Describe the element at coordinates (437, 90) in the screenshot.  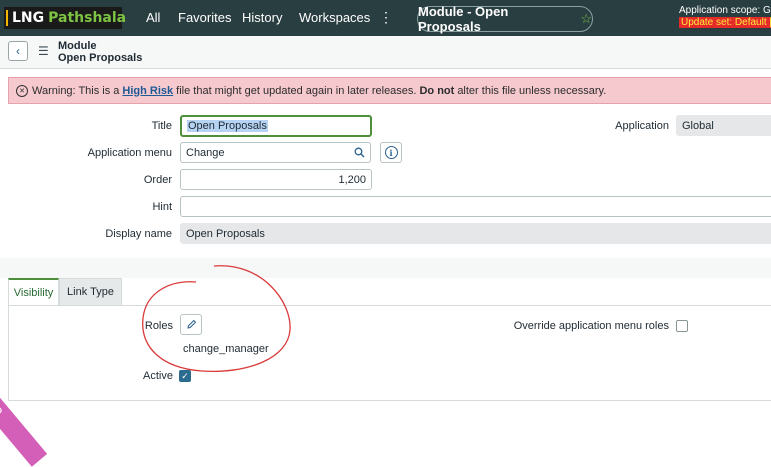
I see `warning-bold: Do not` at that location.